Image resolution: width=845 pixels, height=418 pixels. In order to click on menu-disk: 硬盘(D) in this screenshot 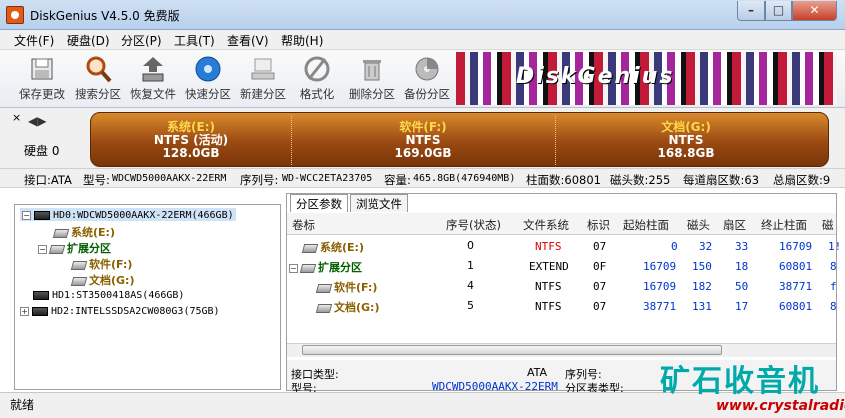, I will do `click(88, 40)`.